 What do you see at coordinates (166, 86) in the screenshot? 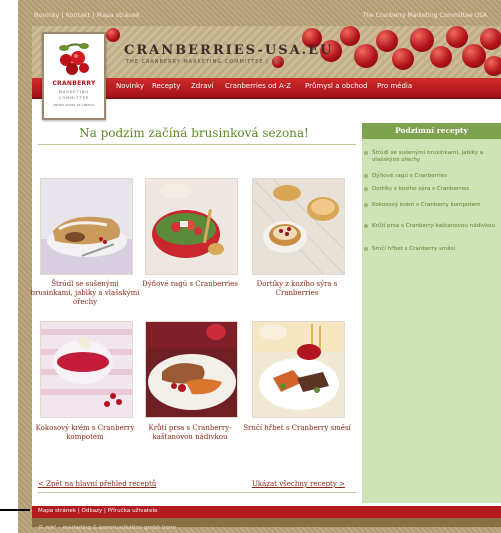
I see `nav-item-recepty: Recepty` at bounding box center [166, 86].